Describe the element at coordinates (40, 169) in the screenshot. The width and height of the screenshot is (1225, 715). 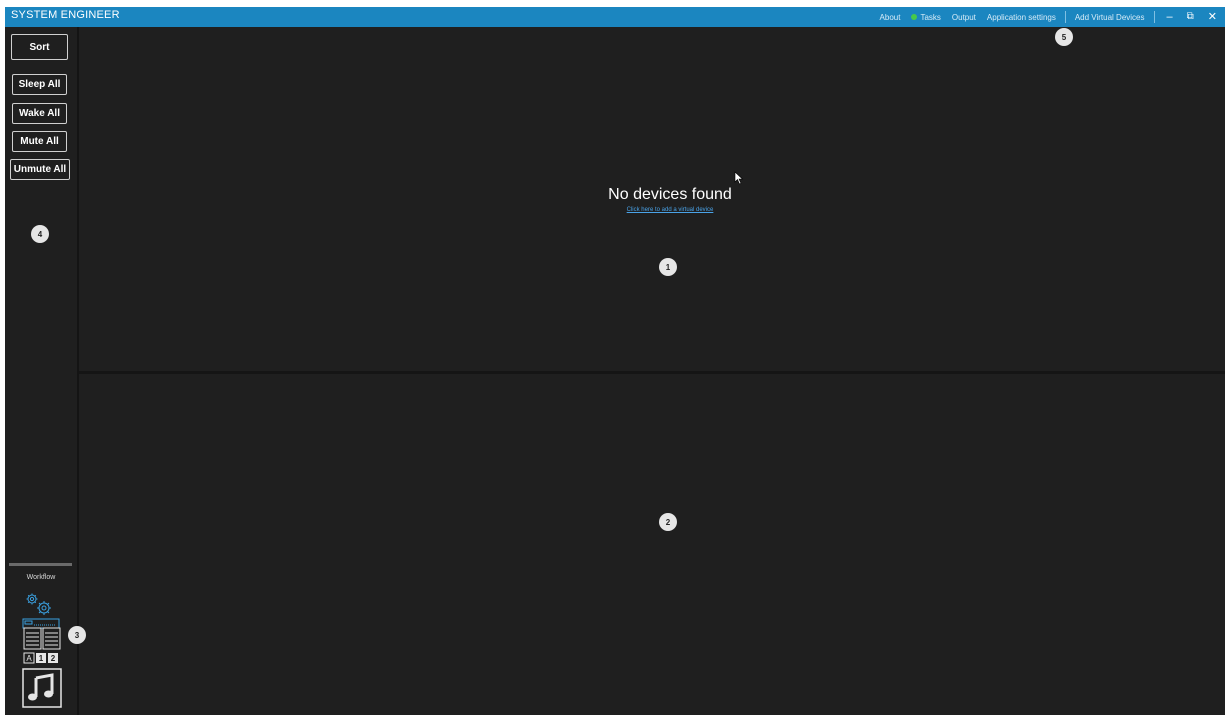
I see `unmute-all-button: Unmute All` at that location.